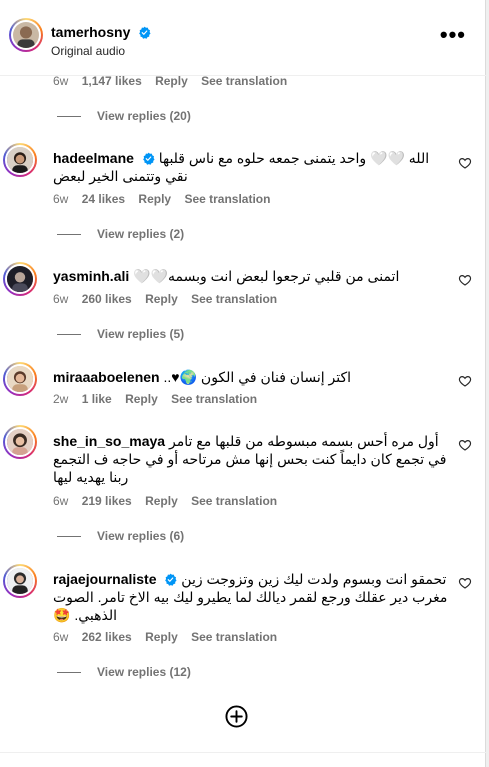 This screenshot has height=767, width=489. What do you see at coordinates (160, 399) in the screenshot?
I see `comment-meta: 2w 1 like Reply See translation` at bounding box center [160, 399].